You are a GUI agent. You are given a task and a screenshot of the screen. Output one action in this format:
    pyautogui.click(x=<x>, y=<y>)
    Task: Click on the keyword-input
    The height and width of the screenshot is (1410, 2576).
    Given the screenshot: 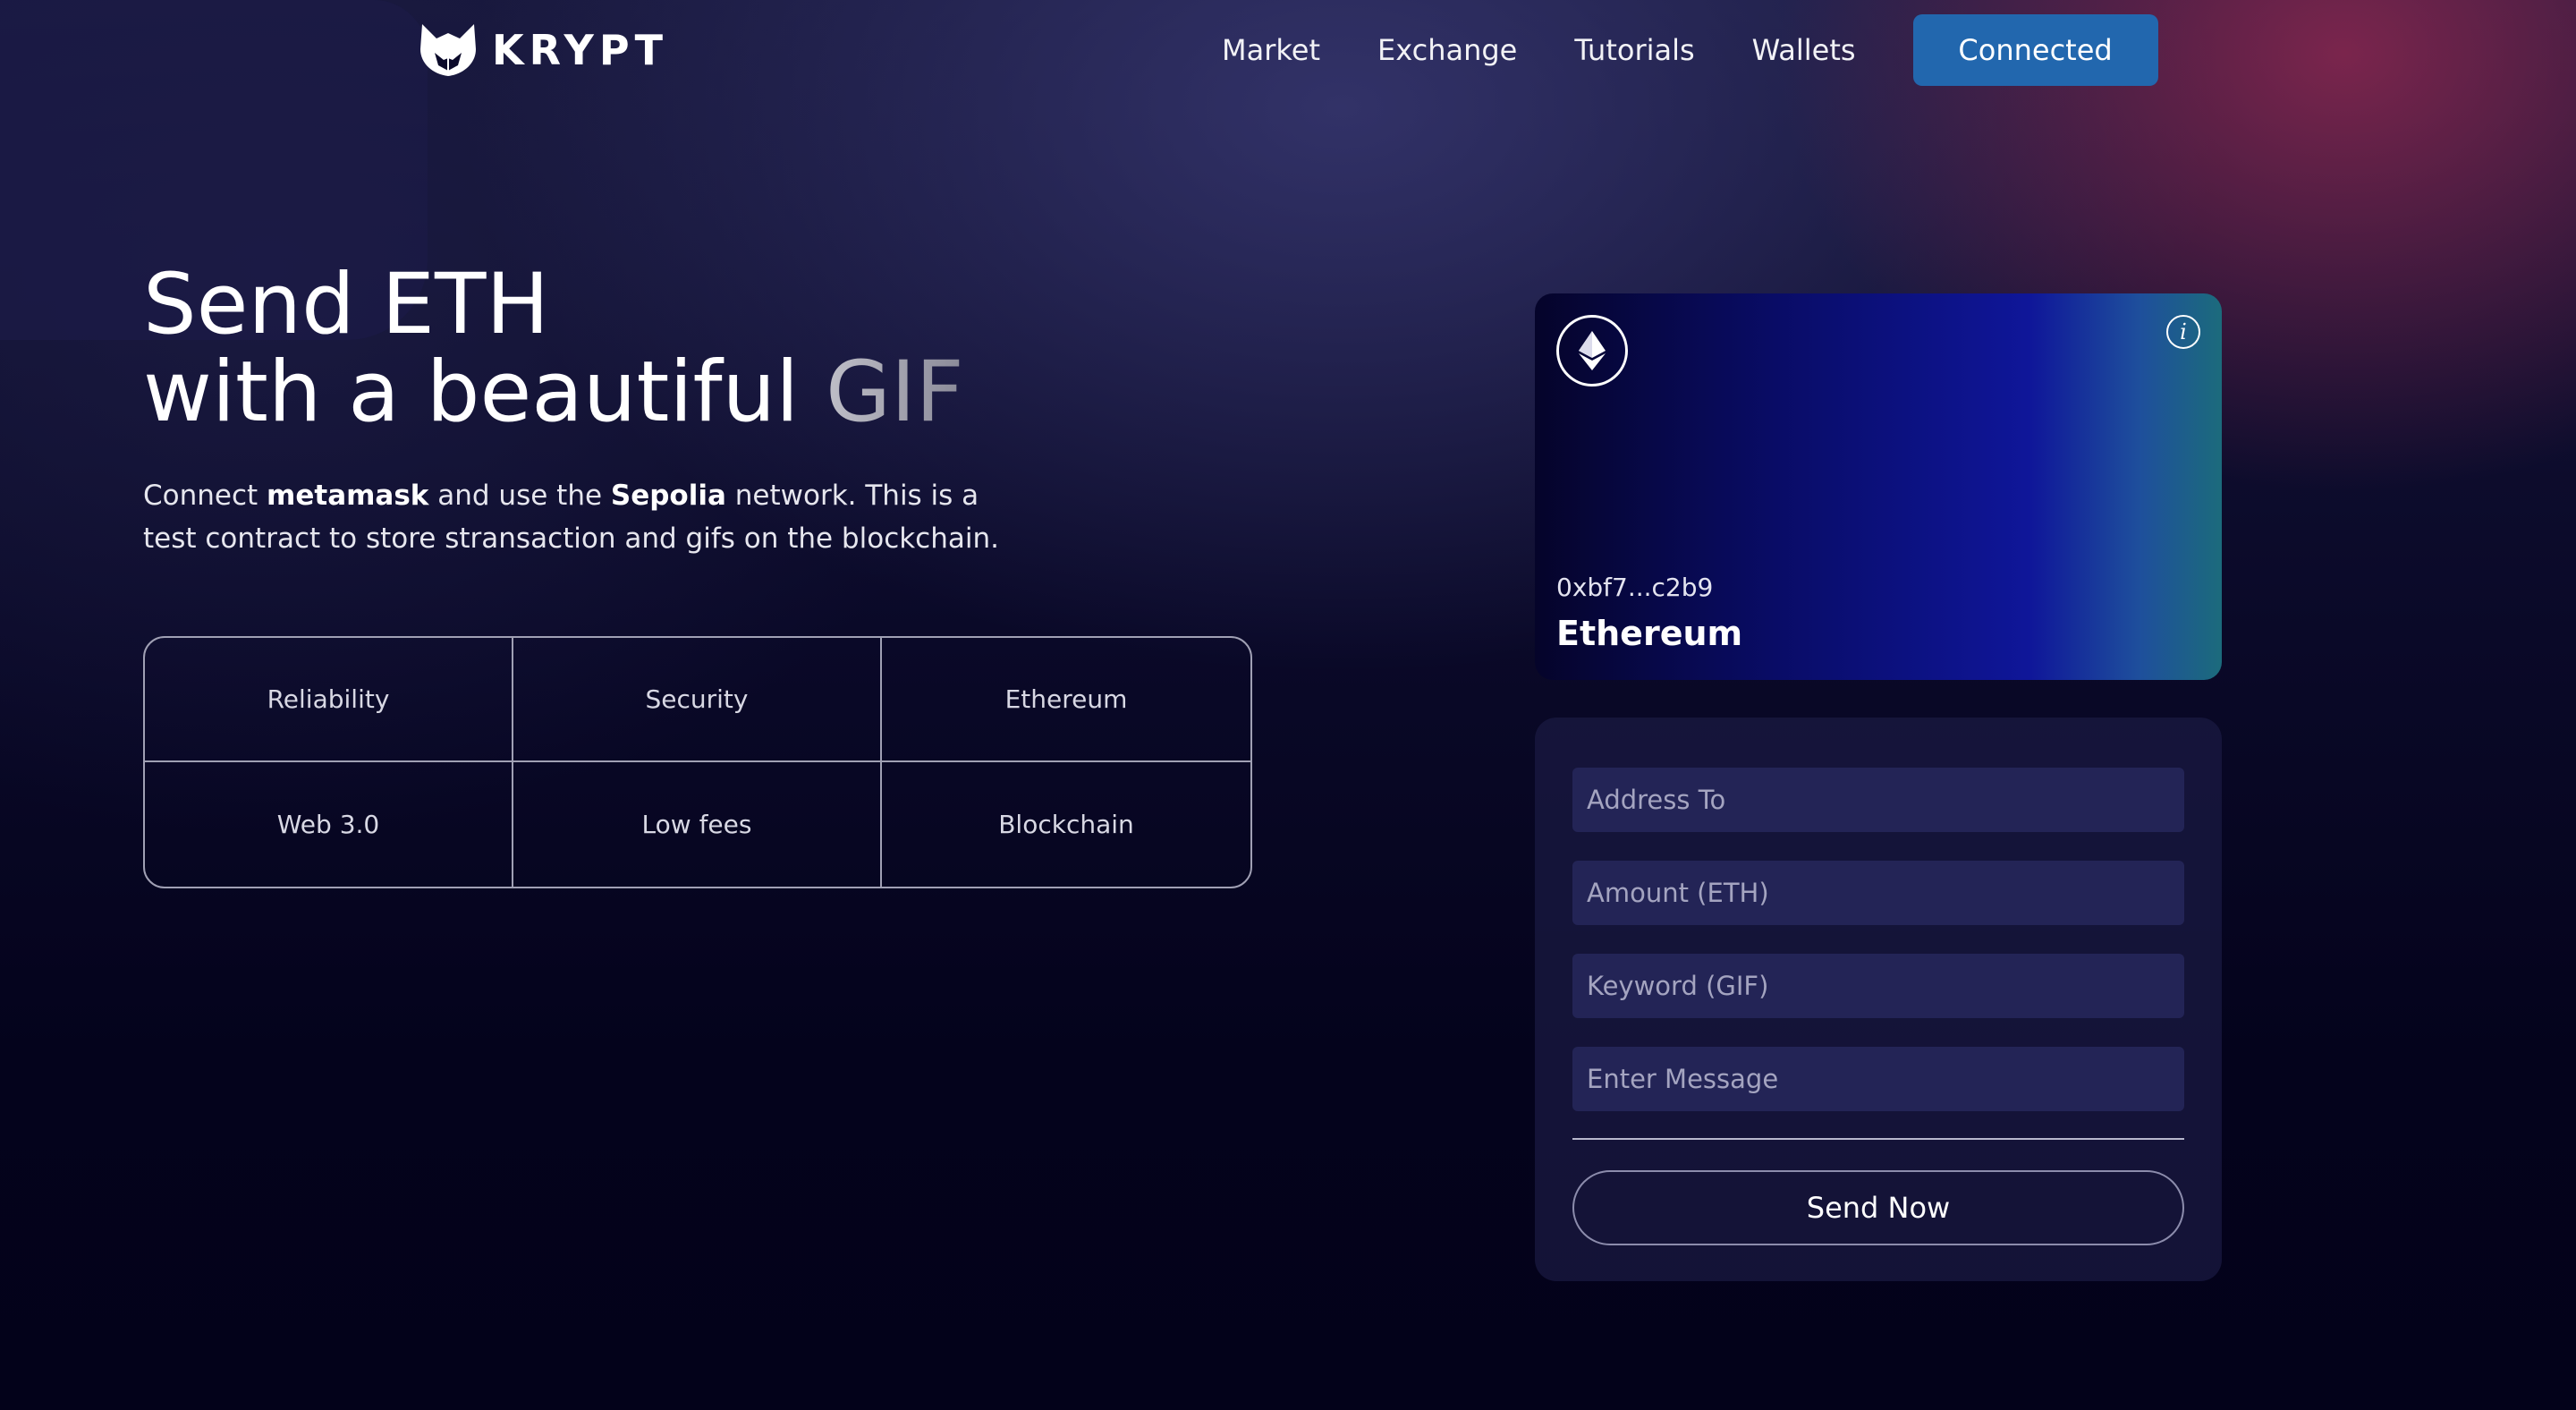 What is the action you would take?
    pyautogui.click(x=1878, y=986)
    